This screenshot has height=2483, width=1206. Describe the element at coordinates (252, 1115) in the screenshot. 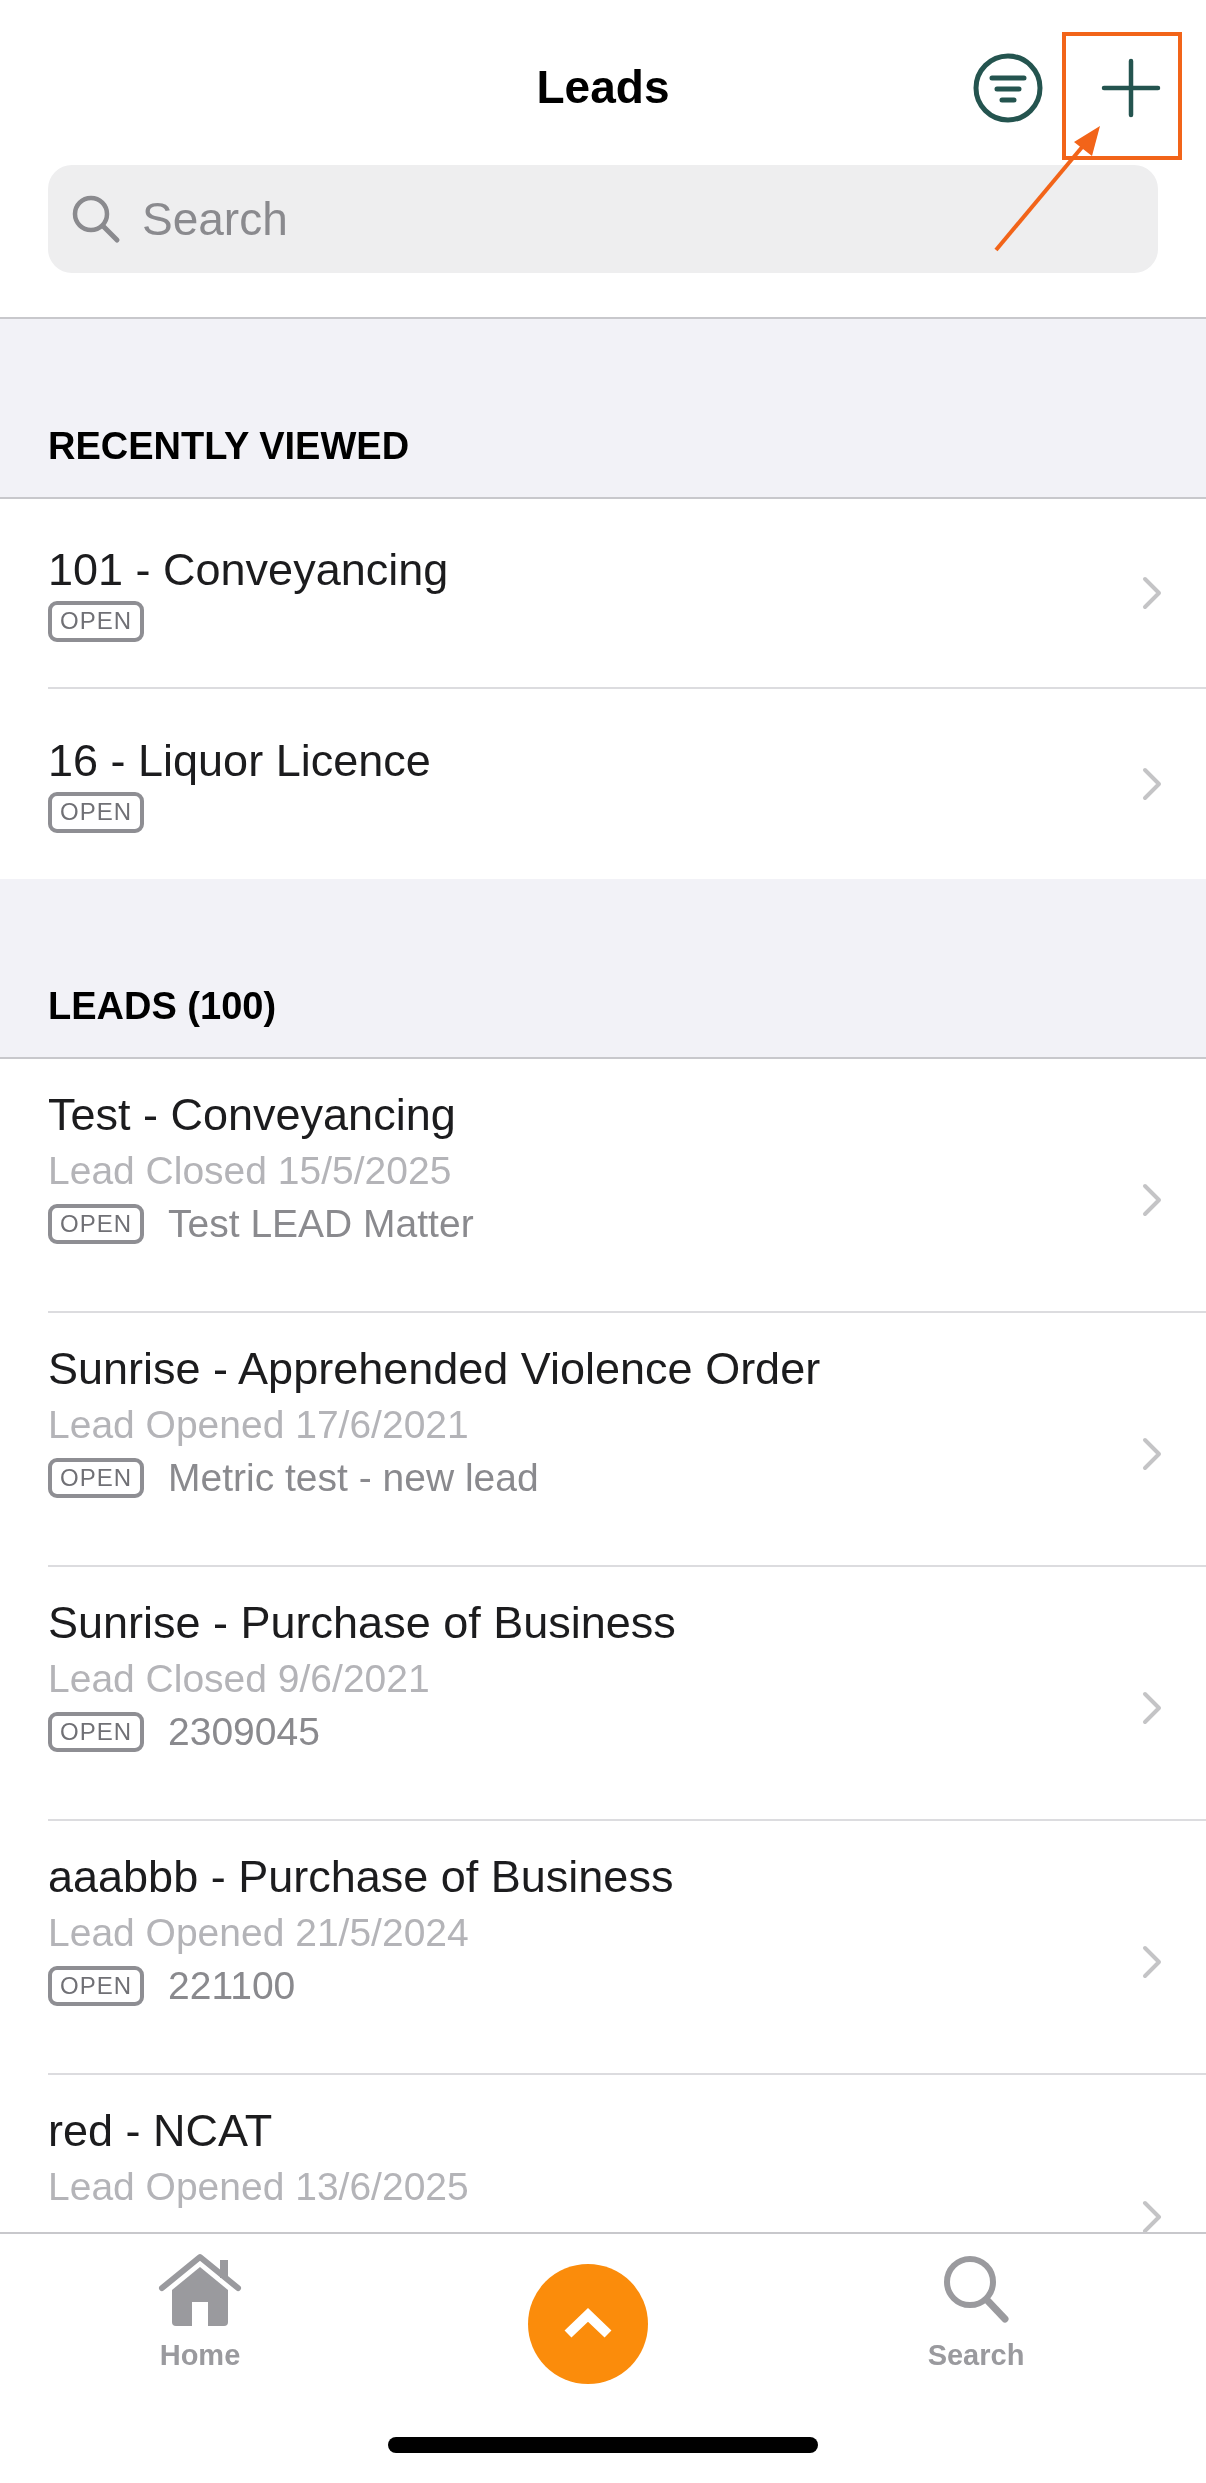

I see `item-title: Test - Conveyancing` at that location.